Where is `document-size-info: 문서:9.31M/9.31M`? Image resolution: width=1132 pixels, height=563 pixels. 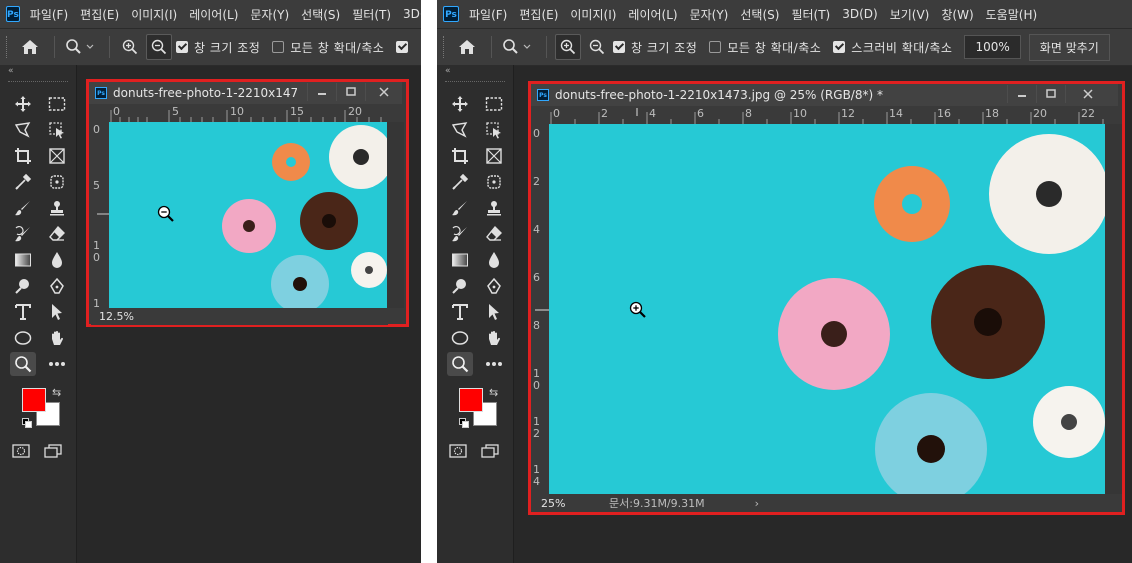
document-size-info: 문서:9.31M/9.31M is located at coordinates (657, 503).